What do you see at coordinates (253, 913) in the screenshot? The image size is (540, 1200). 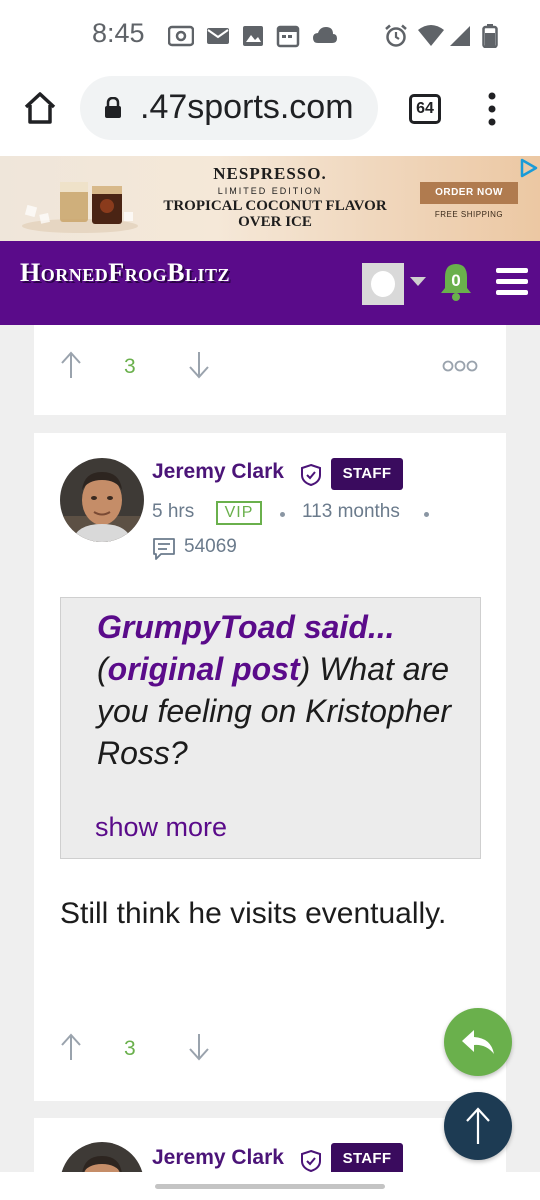 I see `post-body: Still think he visits eventually.` at bounding box center [253, 913].